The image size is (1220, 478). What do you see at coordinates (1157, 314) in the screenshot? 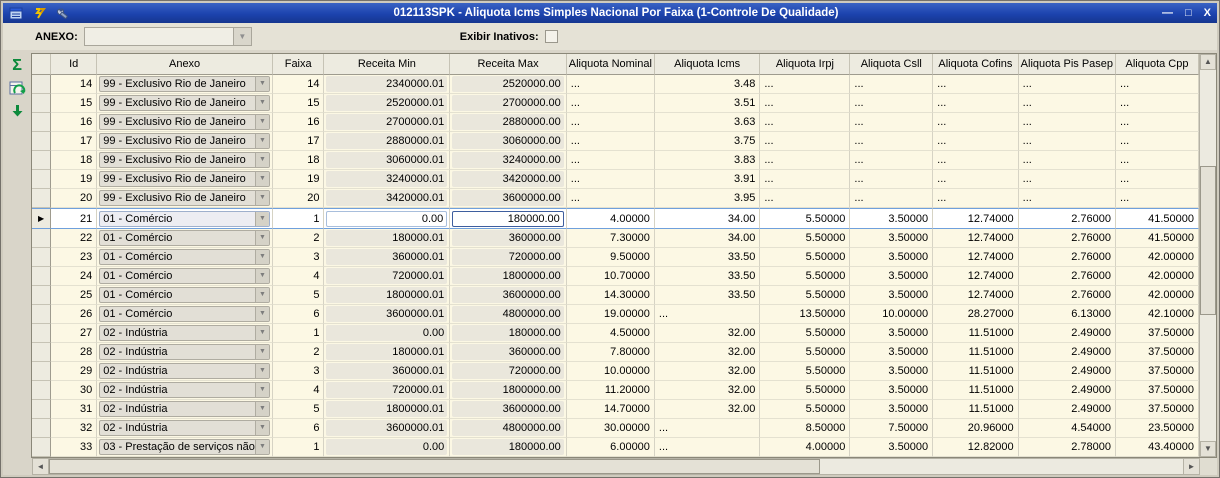
I see `cell-cpp: 42.10000` at bounding box center [1157, 314].